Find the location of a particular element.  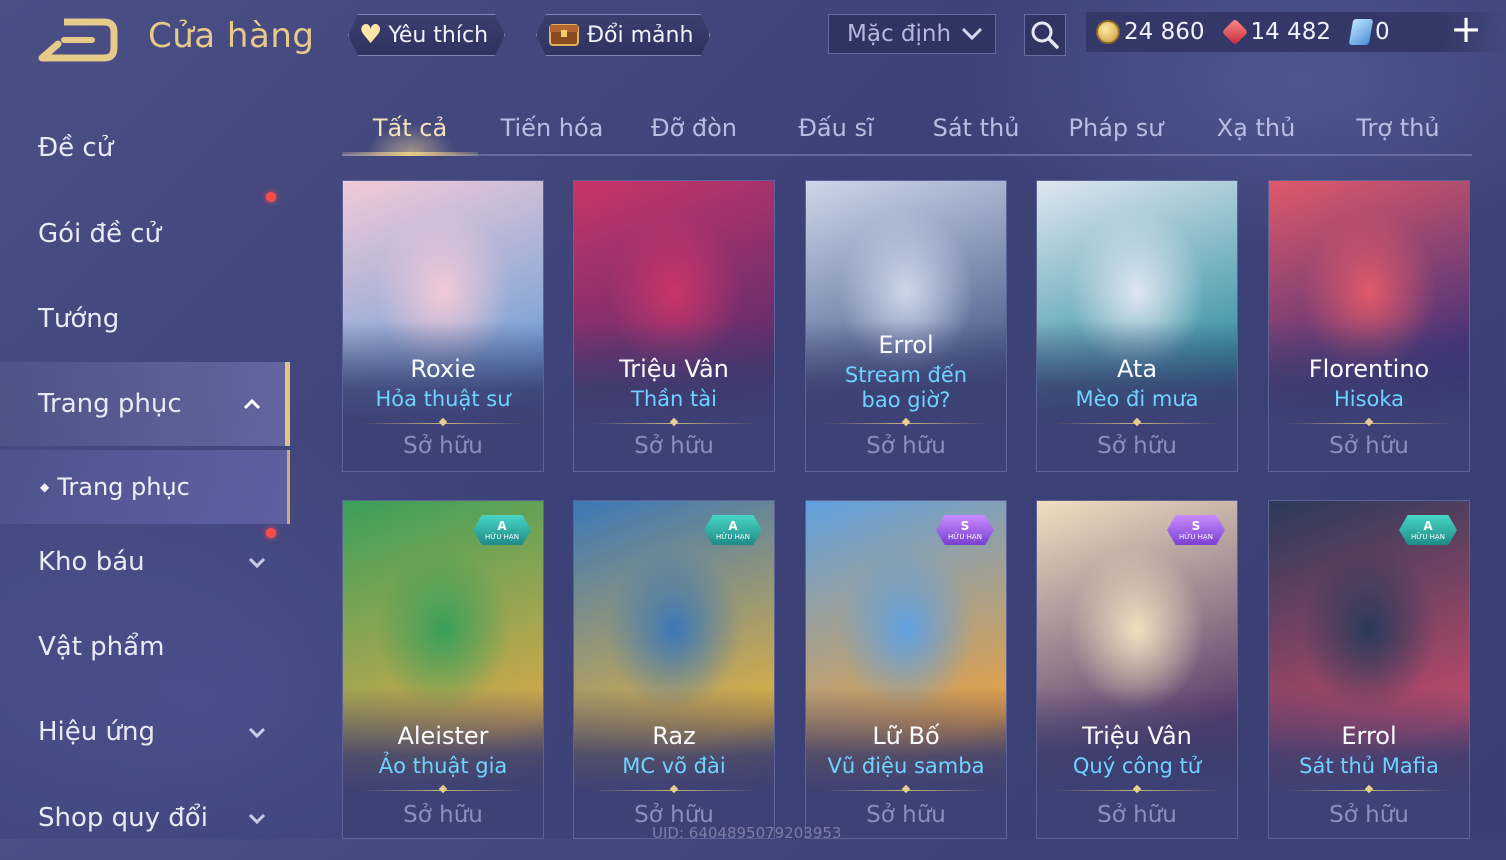

skin-name: Hỏa thuật sư is located at coordinates (443, 399).